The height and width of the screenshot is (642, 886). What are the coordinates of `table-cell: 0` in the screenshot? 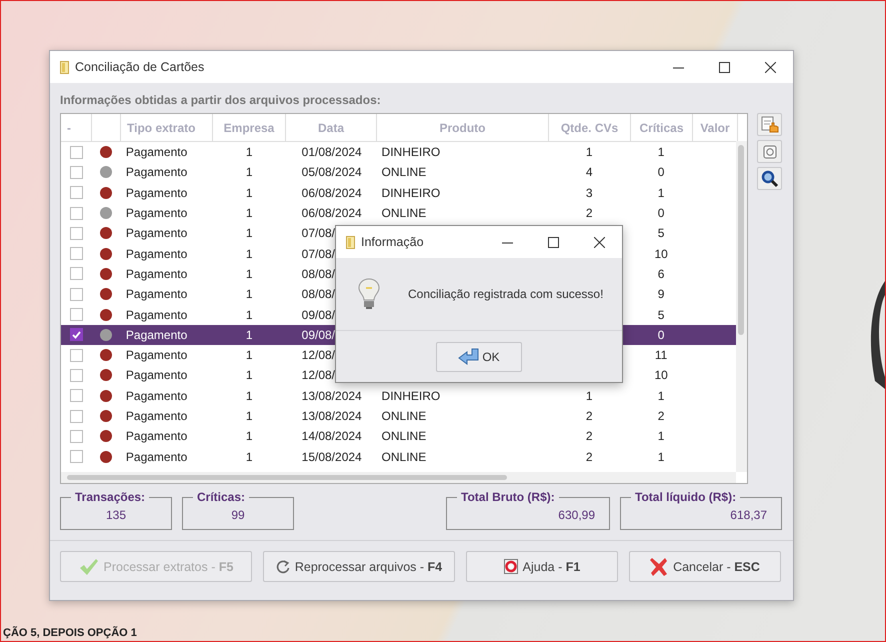 It's located at (661, 335).